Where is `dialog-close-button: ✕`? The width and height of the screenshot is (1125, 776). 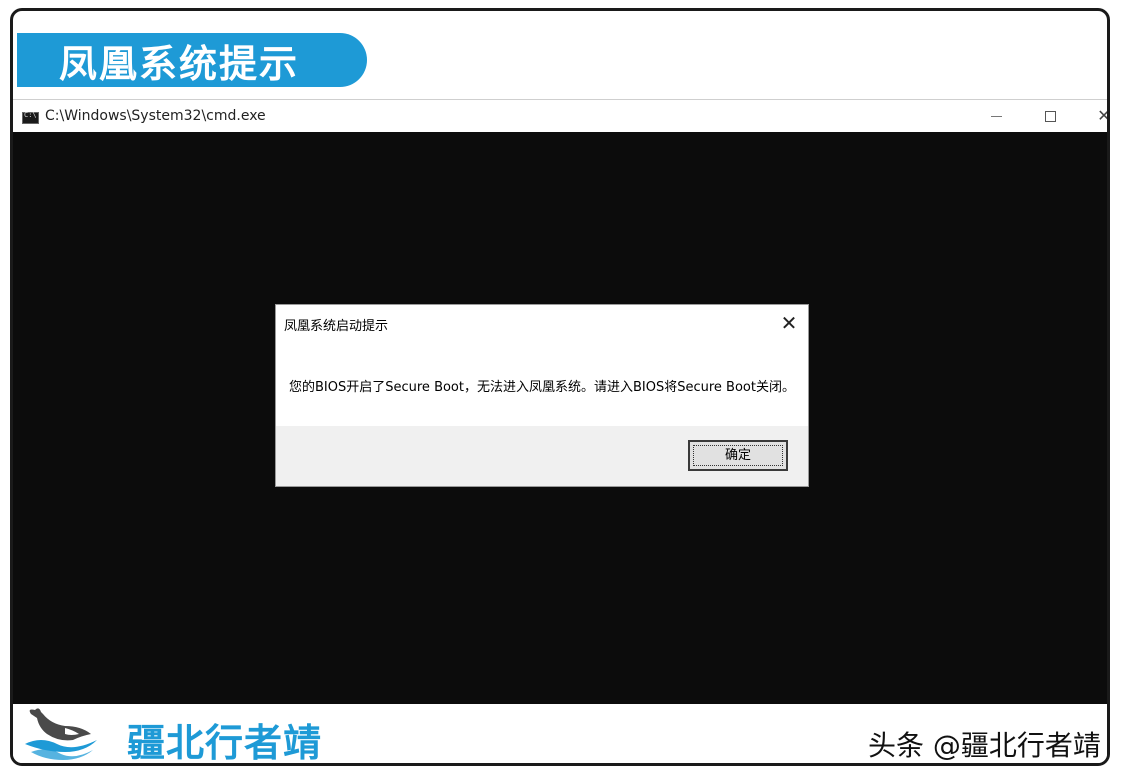
dialog-close-button: ✕ is located at coordinates (789, 323).